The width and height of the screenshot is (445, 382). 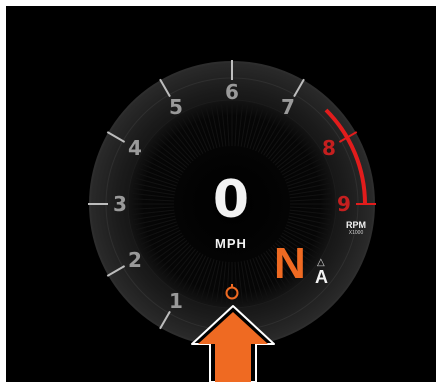 What do you see at coordinates (135, 148) in the screenshot?
I see `tachometer-label-4: 4` at bounding box center [135, 148].